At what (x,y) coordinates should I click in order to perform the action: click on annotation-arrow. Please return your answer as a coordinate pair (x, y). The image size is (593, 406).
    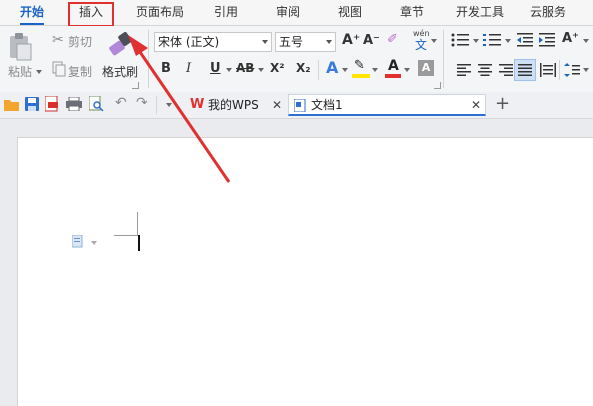
    Looking at the image, I should click on (179, 109).